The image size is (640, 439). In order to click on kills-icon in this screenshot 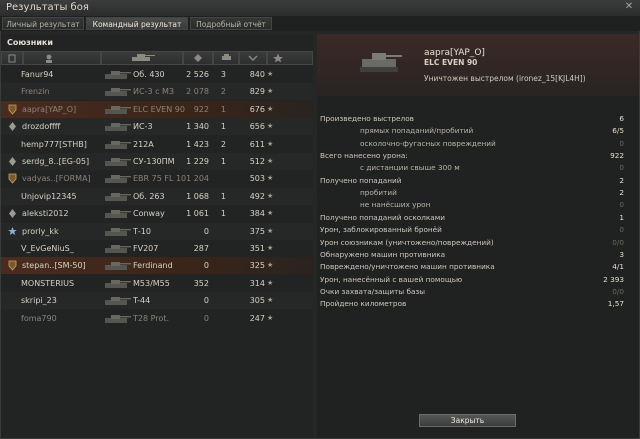, I will do `click(226, 57)`.